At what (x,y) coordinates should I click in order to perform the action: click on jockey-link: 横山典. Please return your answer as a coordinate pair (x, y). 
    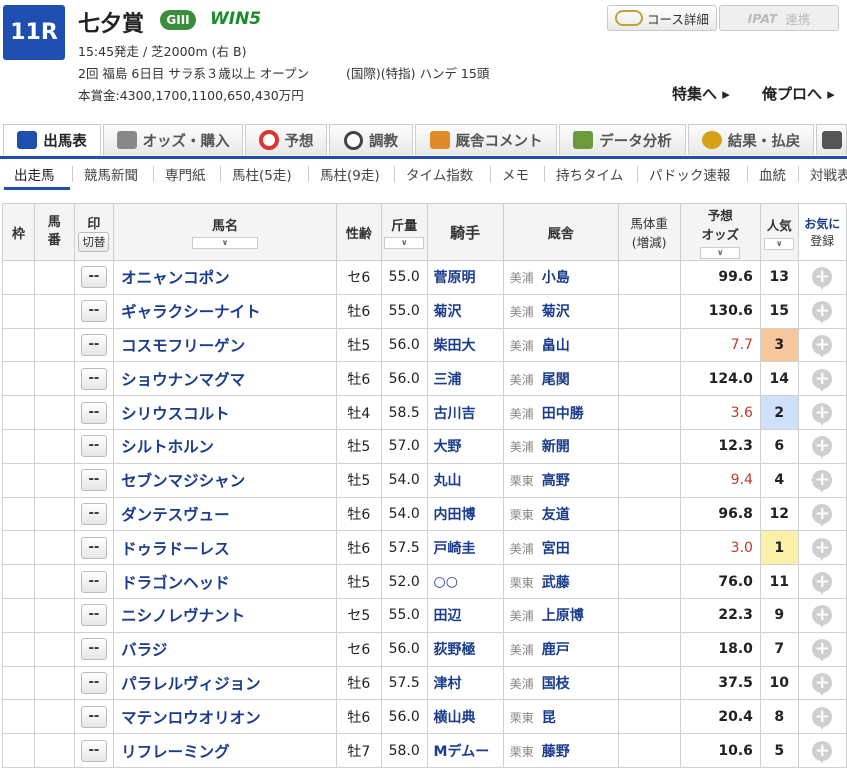
    Looking at the image, I should click on (465, 717).